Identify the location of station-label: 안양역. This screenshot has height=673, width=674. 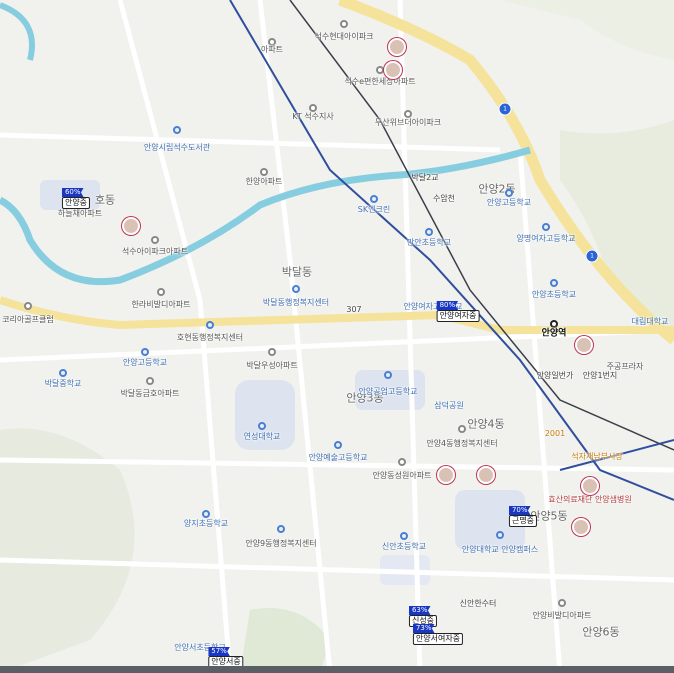
(554, 334).